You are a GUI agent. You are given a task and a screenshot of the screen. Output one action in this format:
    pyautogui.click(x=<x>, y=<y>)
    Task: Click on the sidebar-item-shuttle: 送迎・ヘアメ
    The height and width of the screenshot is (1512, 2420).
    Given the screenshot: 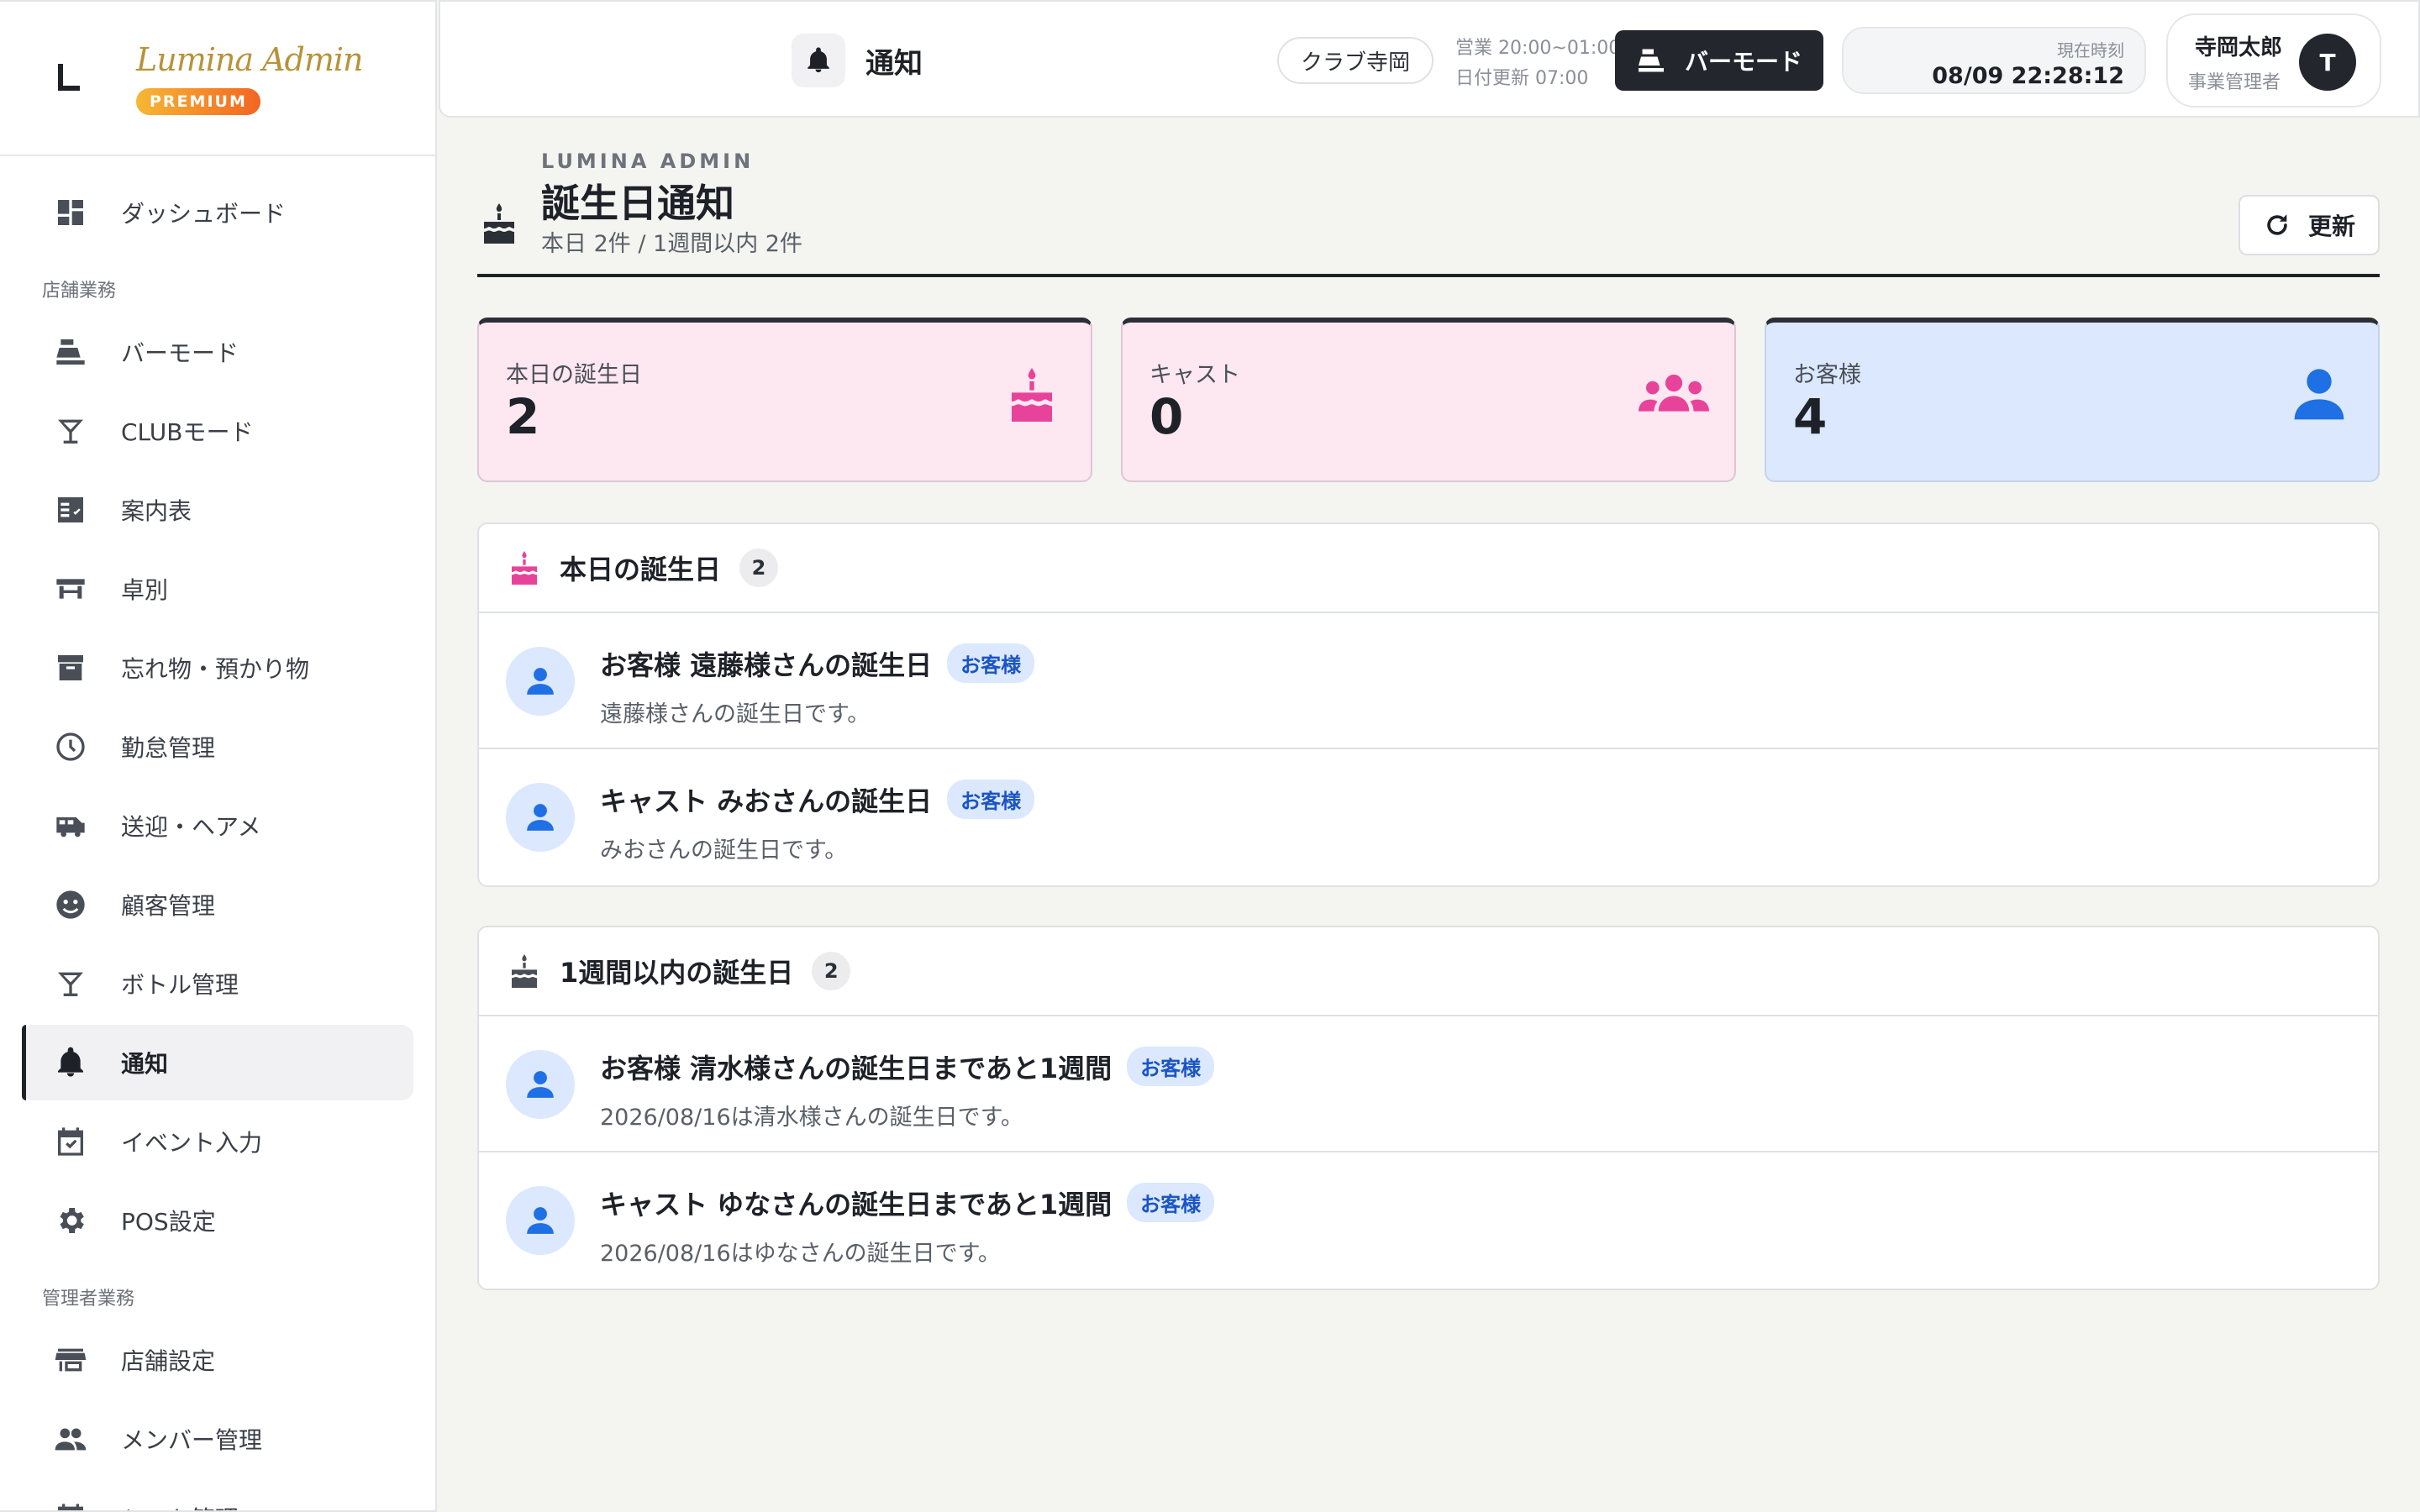 What is the action you would take?
    pyautogui.click(x=218, y=826)
    